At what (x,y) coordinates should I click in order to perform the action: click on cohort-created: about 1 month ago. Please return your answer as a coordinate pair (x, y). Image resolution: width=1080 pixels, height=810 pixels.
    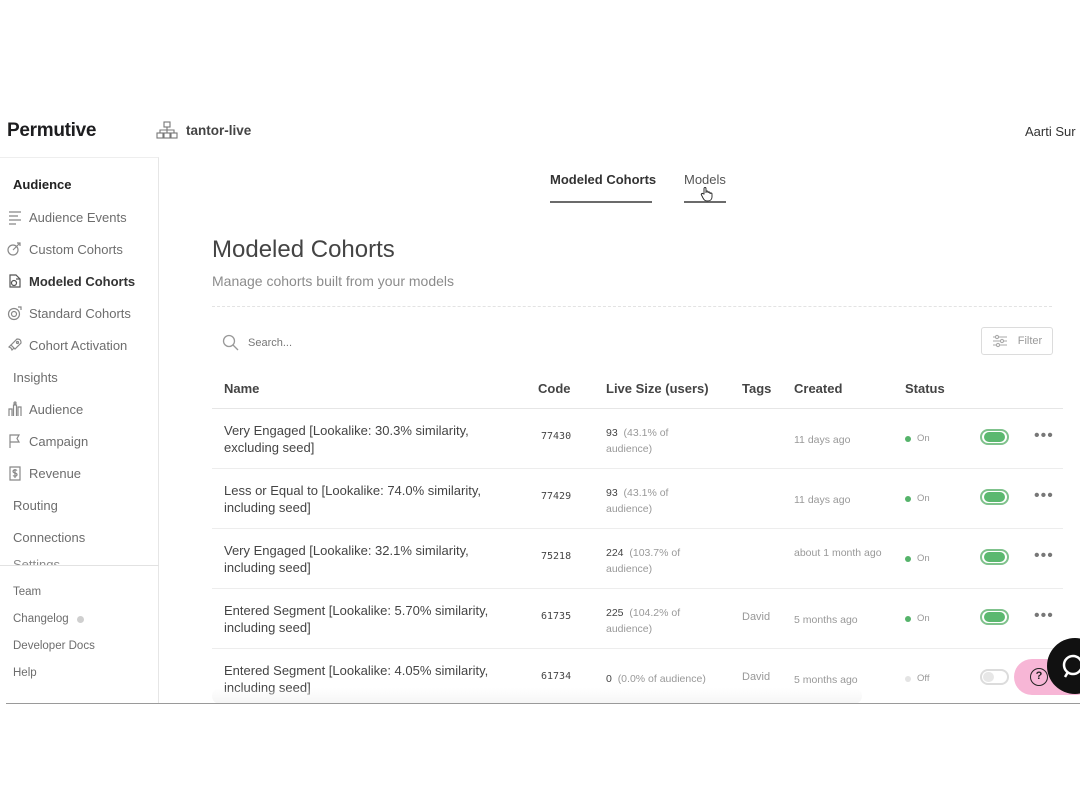
    Looking at the image, I should click on (838, 553).